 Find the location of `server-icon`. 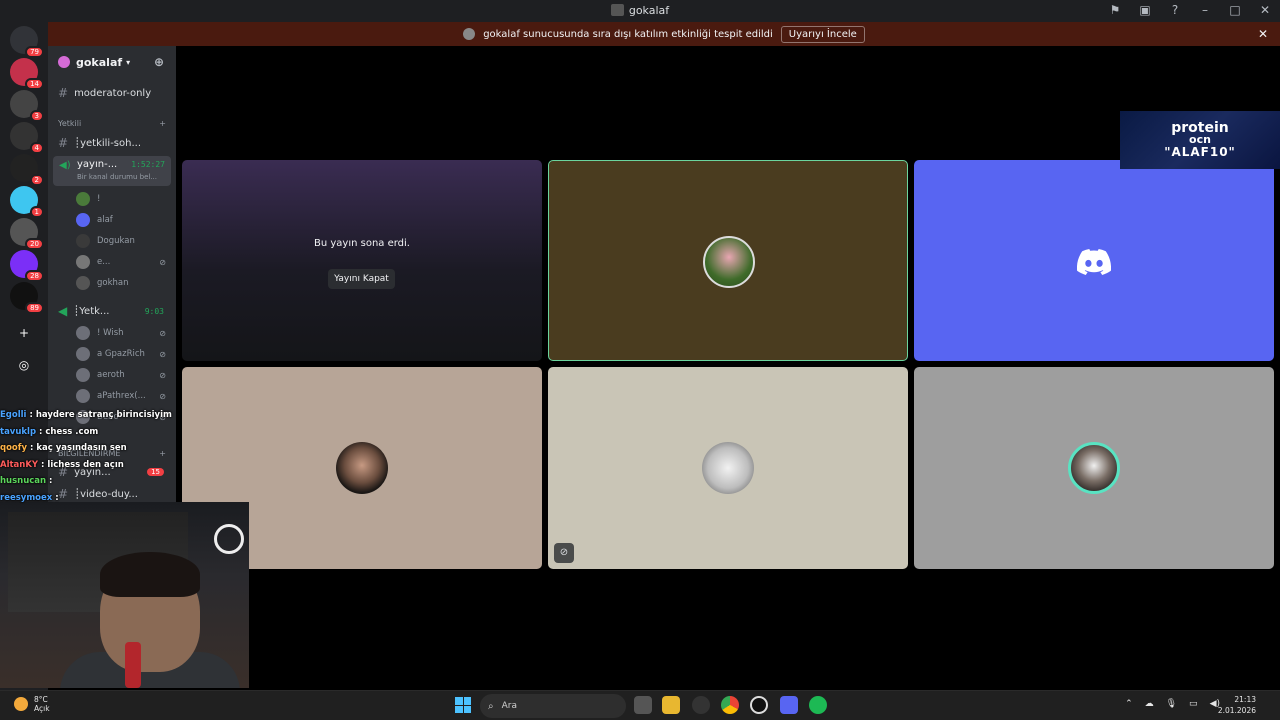

server-icon is located at coordinates (64, 62).